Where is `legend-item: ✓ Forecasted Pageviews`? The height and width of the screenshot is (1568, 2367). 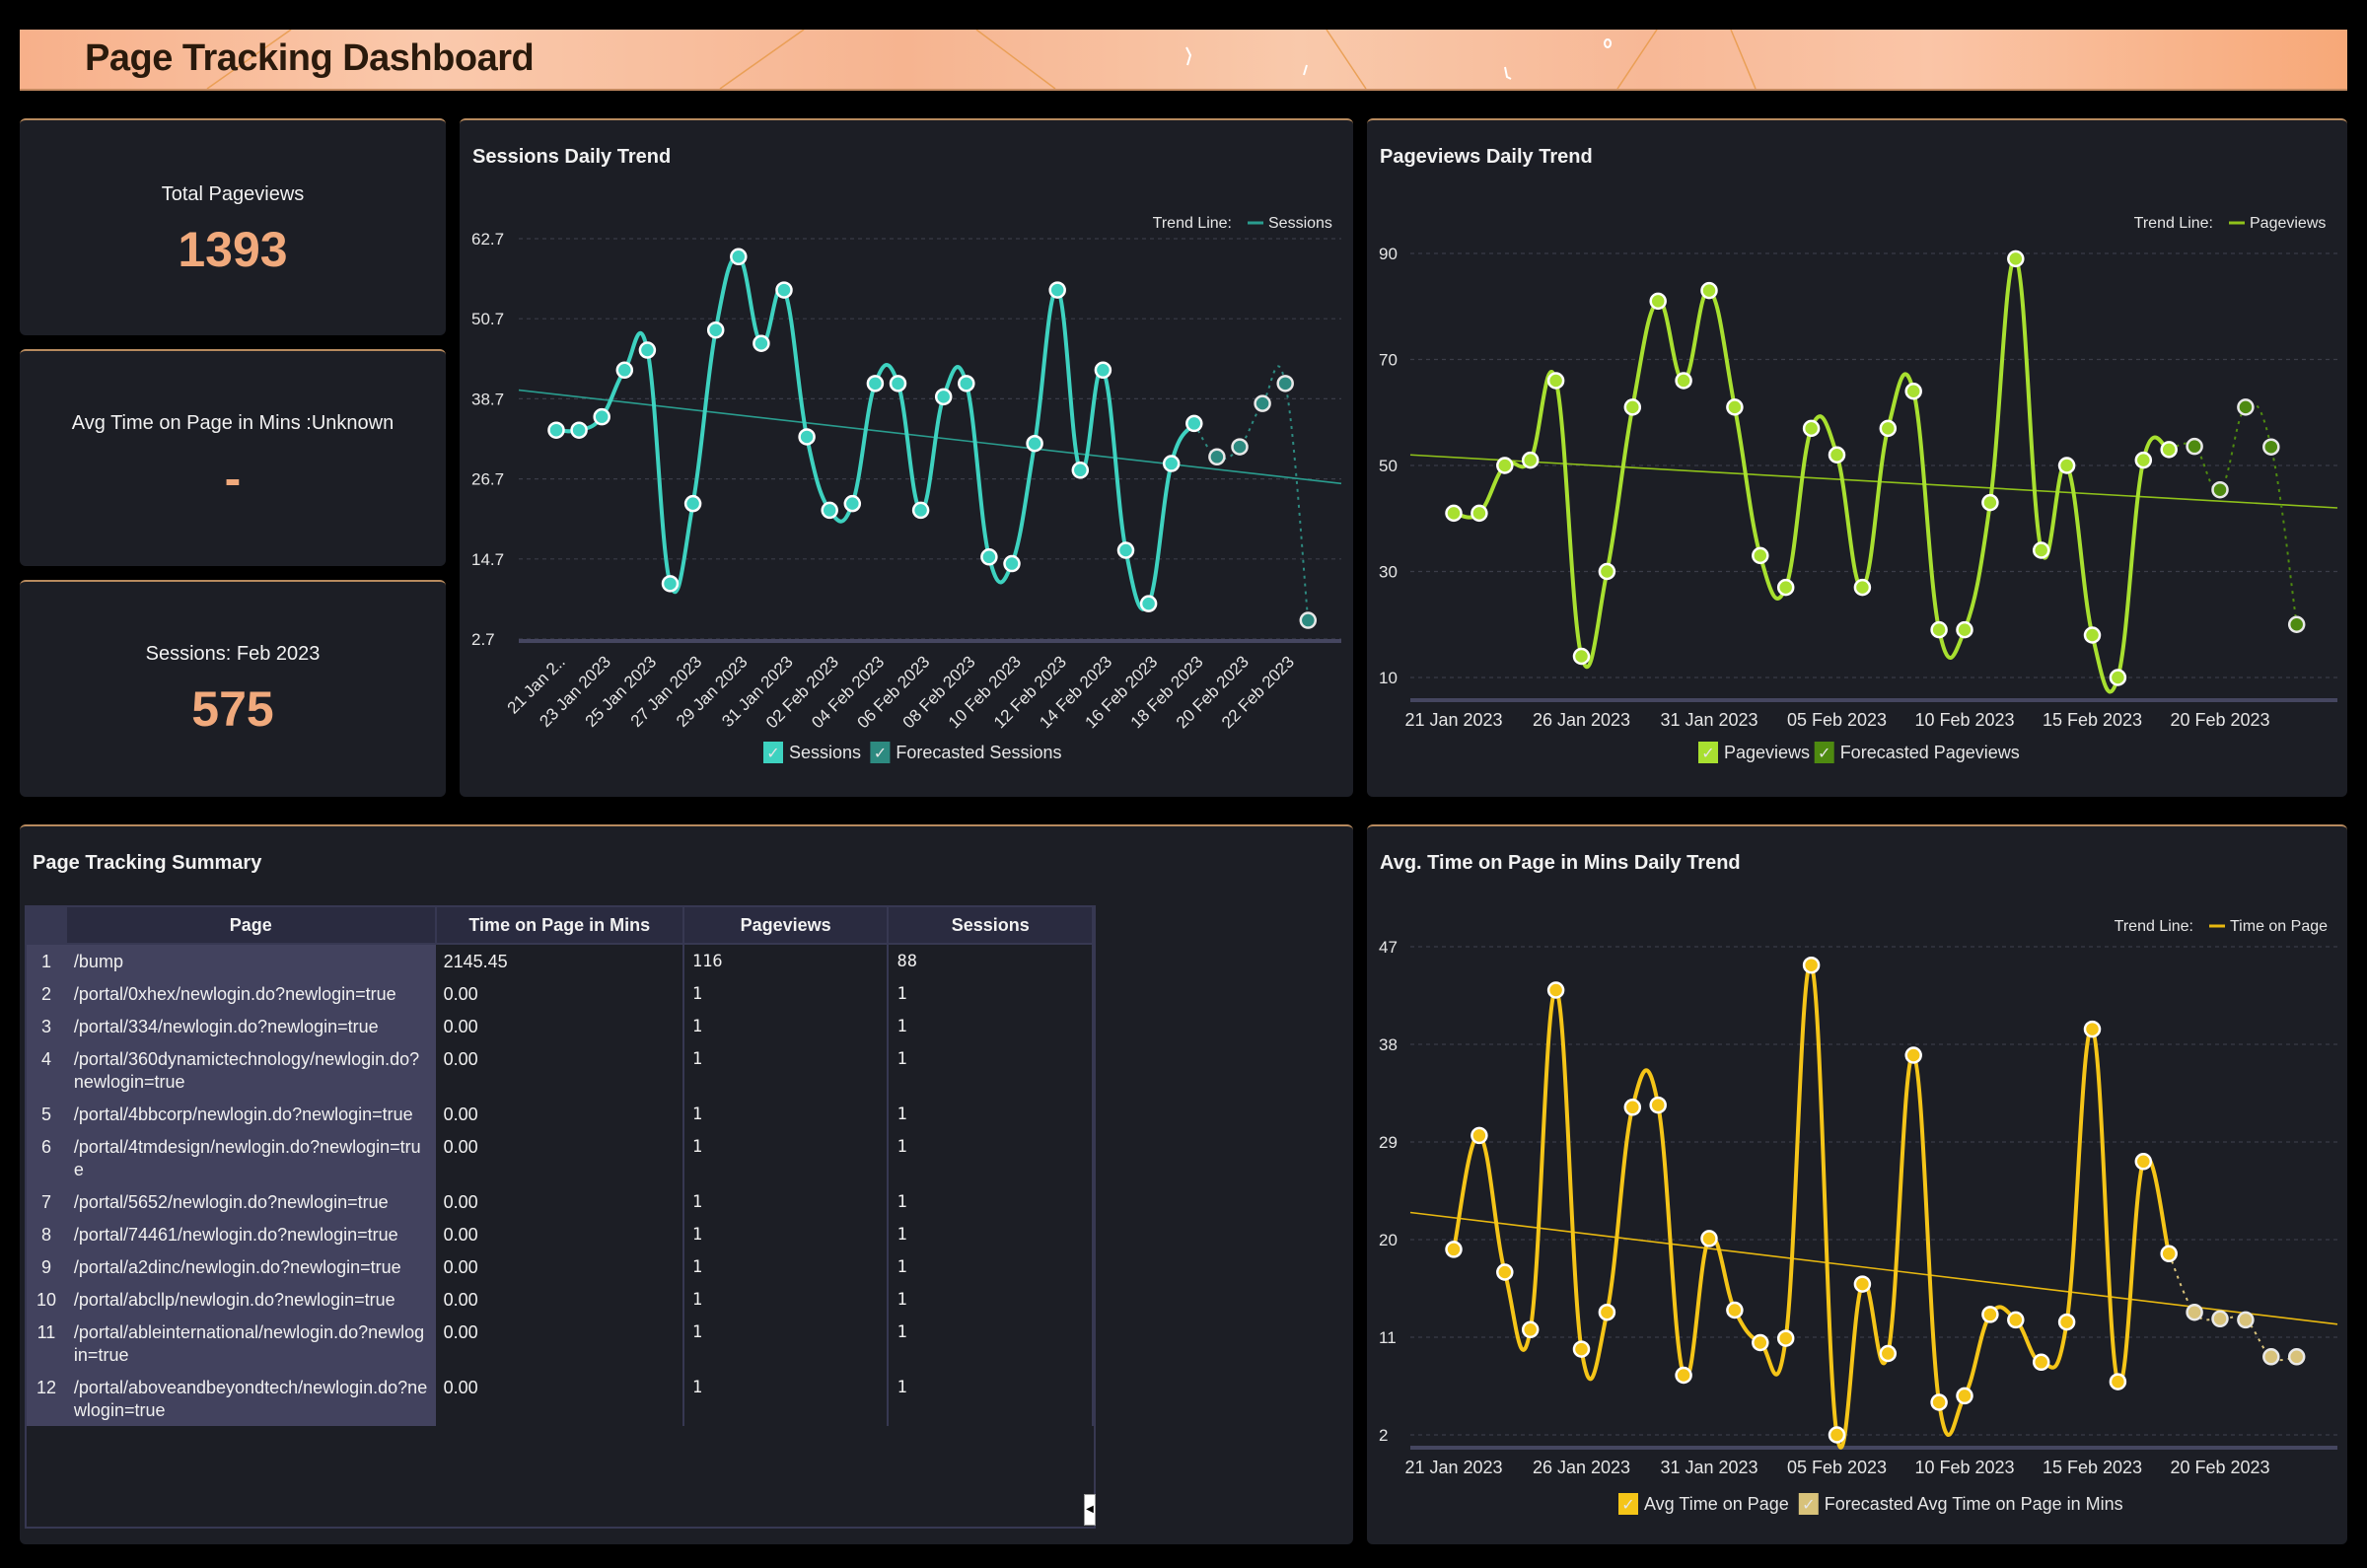 legend-item: ✓ Forecasted Pageviews is located at coordinates (1917, 752).